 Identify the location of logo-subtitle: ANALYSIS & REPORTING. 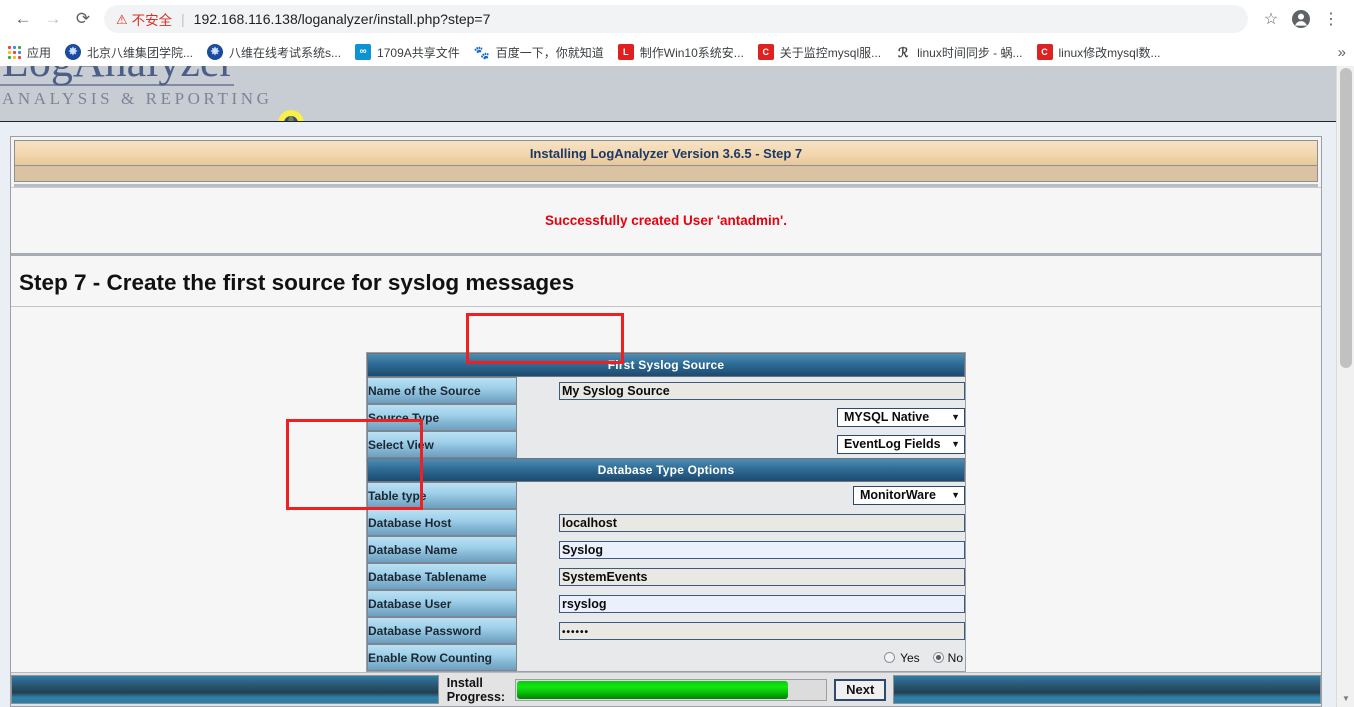
(137, 98).